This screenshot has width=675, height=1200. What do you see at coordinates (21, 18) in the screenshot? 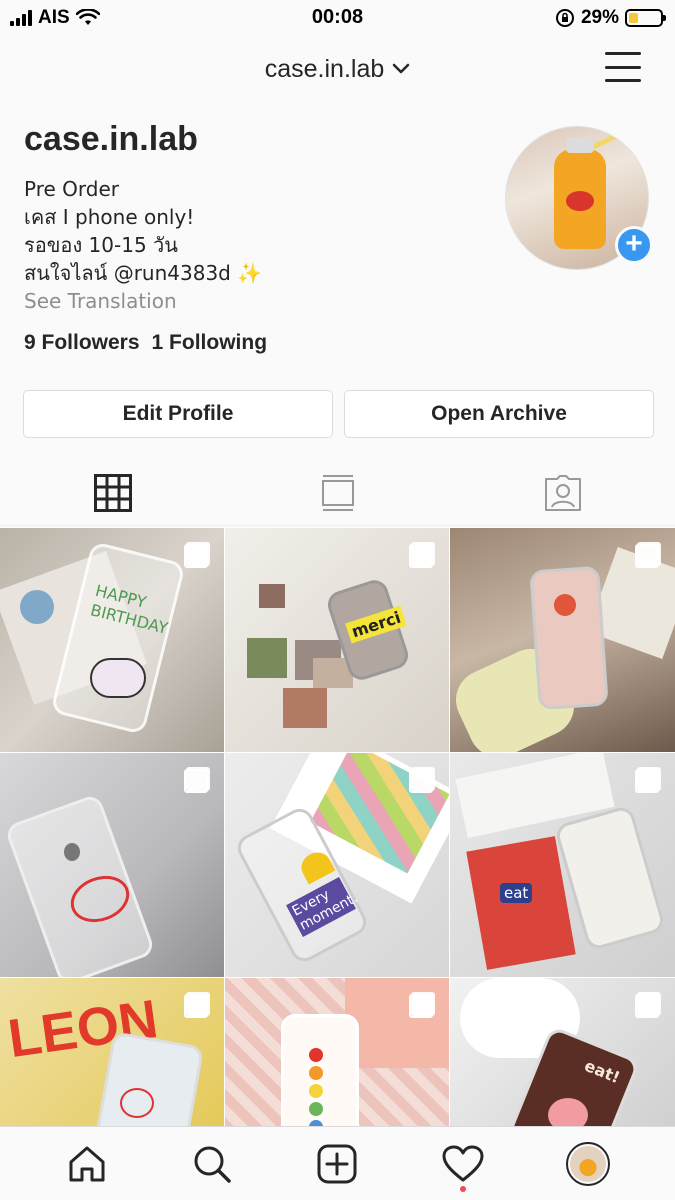
I see `signal-icon` at bounding box center [21, 18].